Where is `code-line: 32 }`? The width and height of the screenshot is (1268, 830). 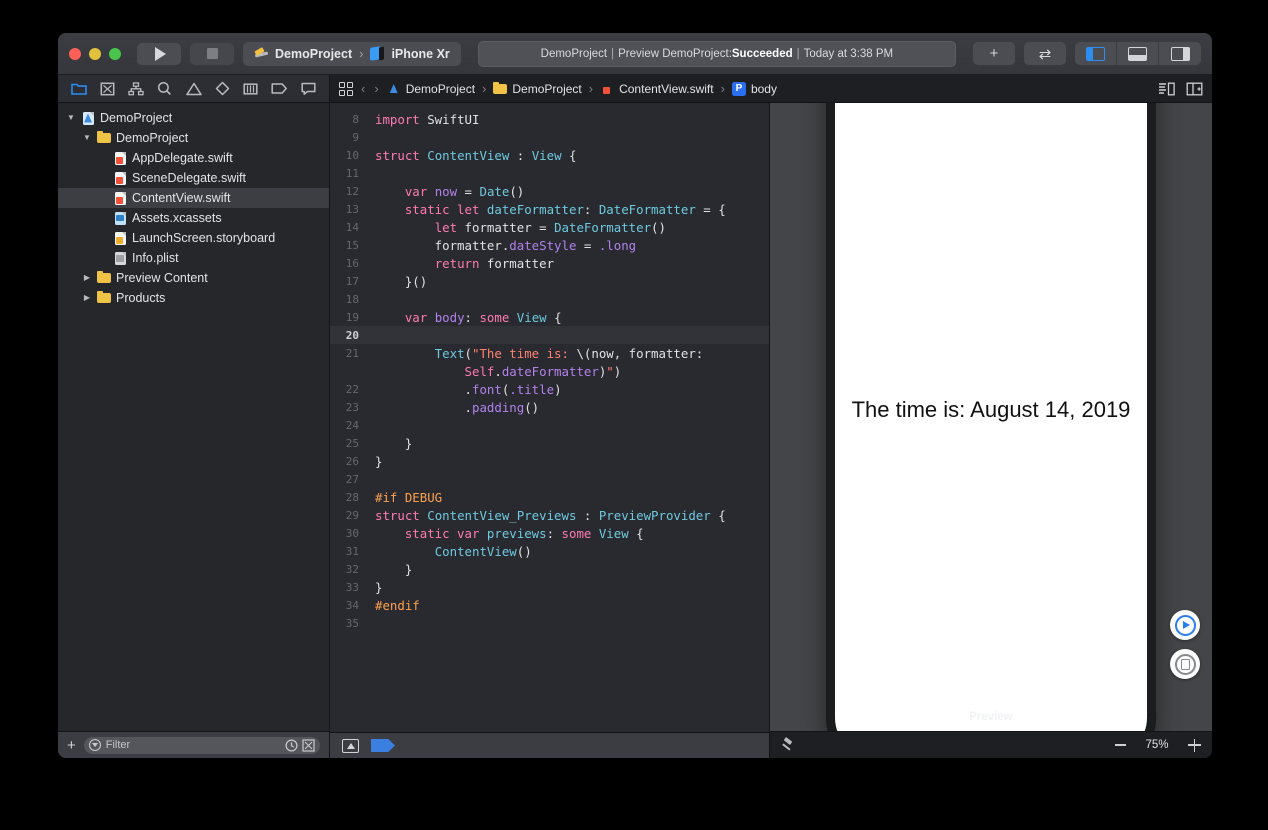
code-line: 32 } is located at coordinates (549, 569).